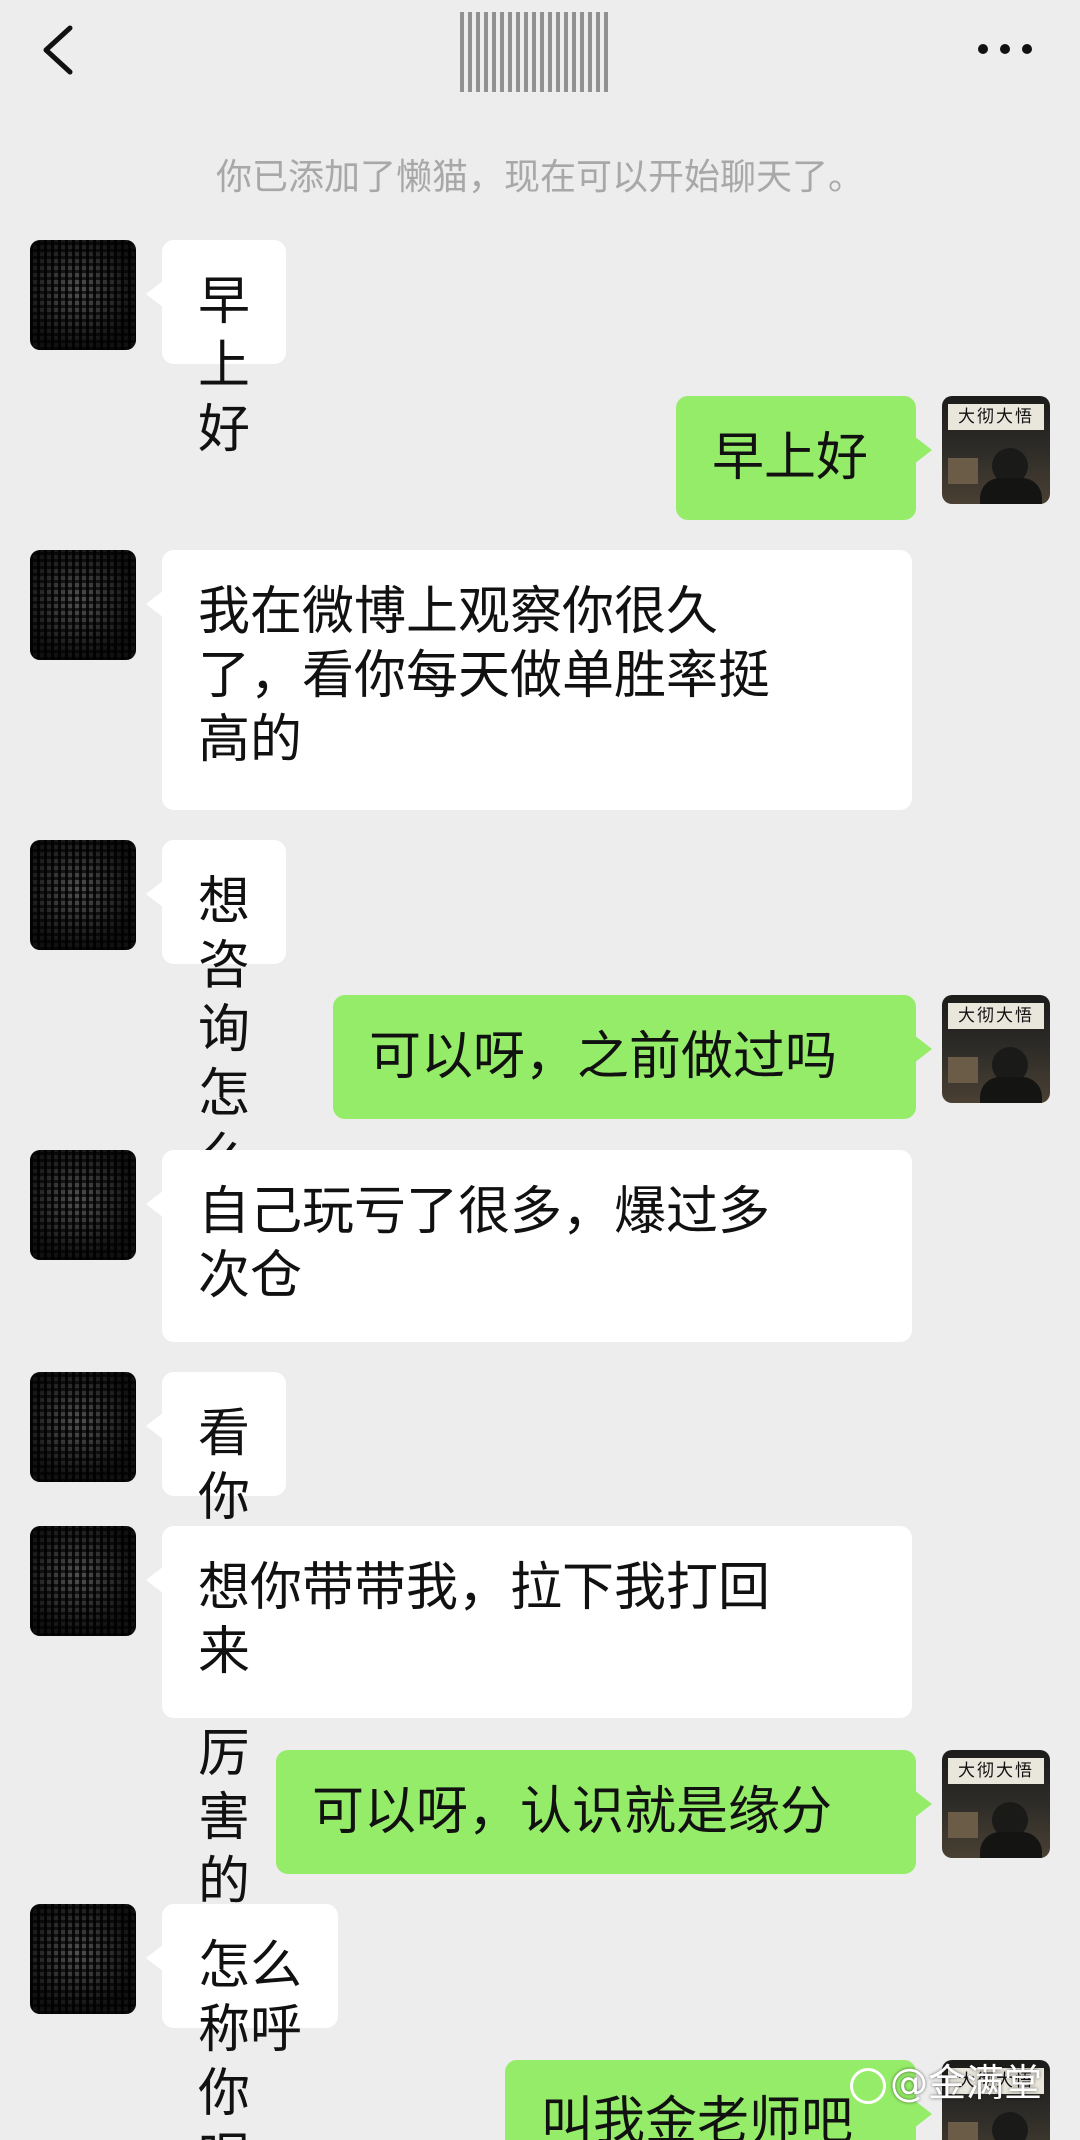  What do you see at coordinates (804, 458) in the screenshot?
I see `message-bubble-sent: 早上好` at bounding box center [804, 458].